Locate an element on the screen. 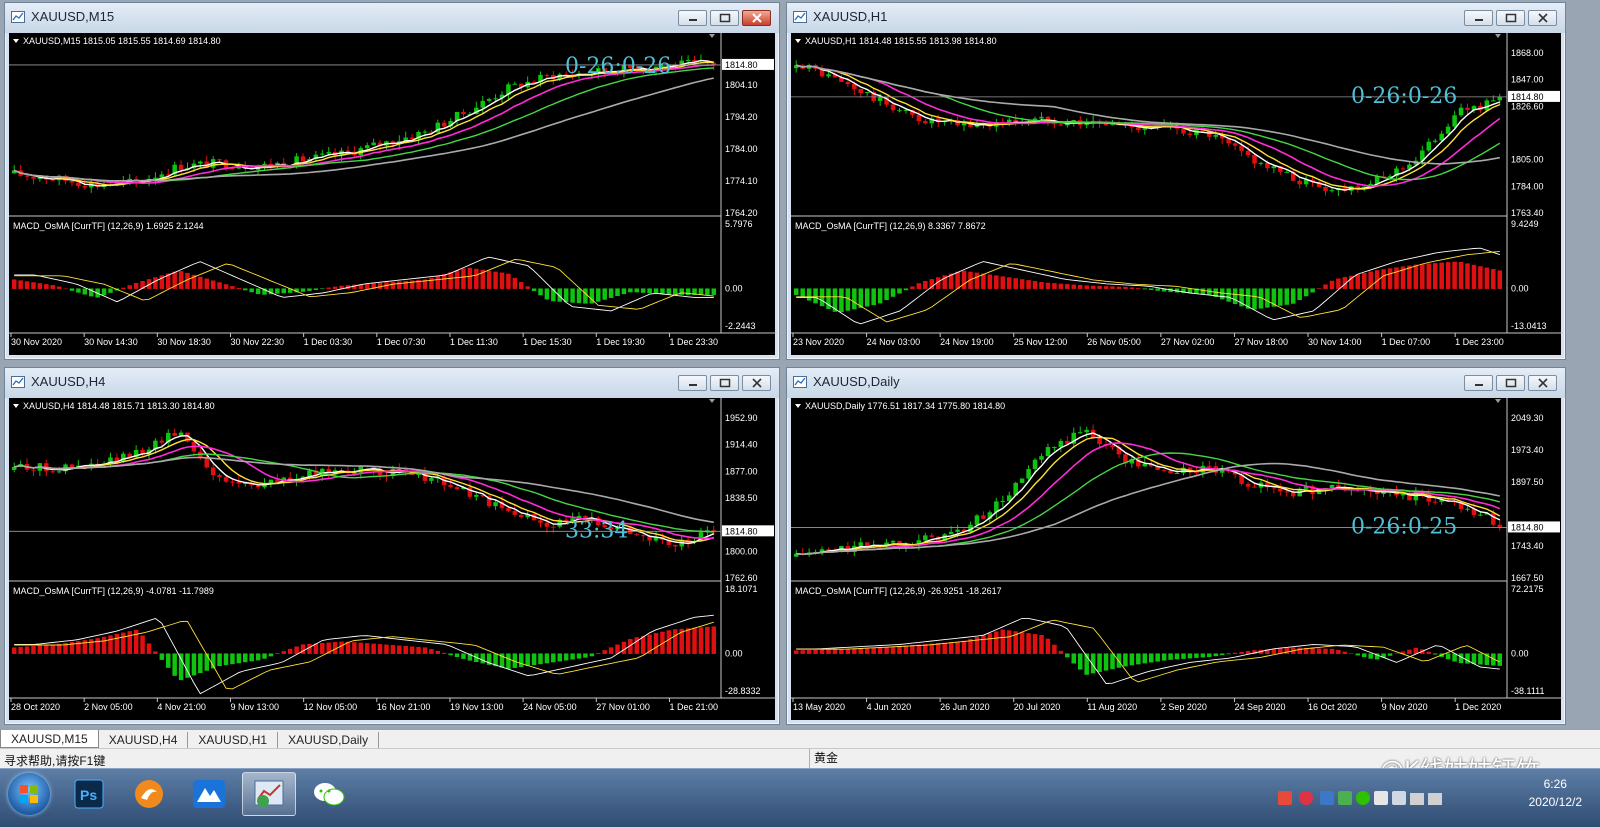 This screenshot has height=827, width=1600. taskbar-metatrader is located at coordinates (269, 794).